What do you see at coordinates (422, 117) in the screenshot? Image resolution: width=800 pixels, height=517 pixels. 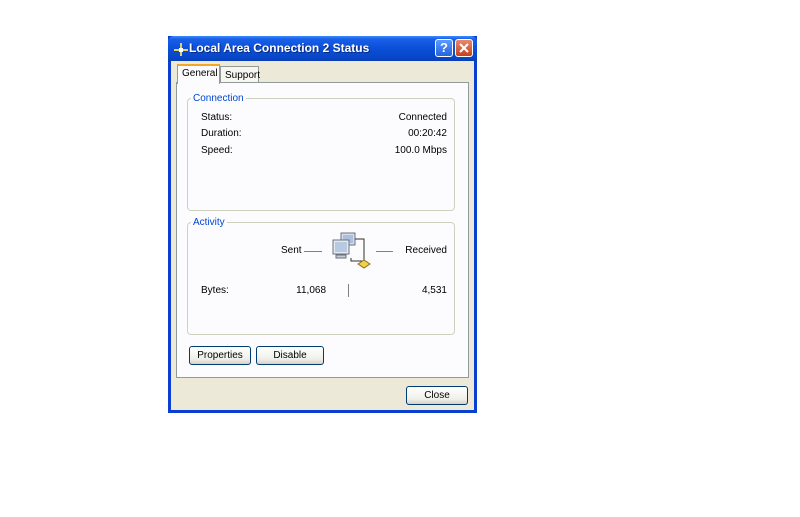 I see `status-value: Connected` at bounding box center [422, 117].